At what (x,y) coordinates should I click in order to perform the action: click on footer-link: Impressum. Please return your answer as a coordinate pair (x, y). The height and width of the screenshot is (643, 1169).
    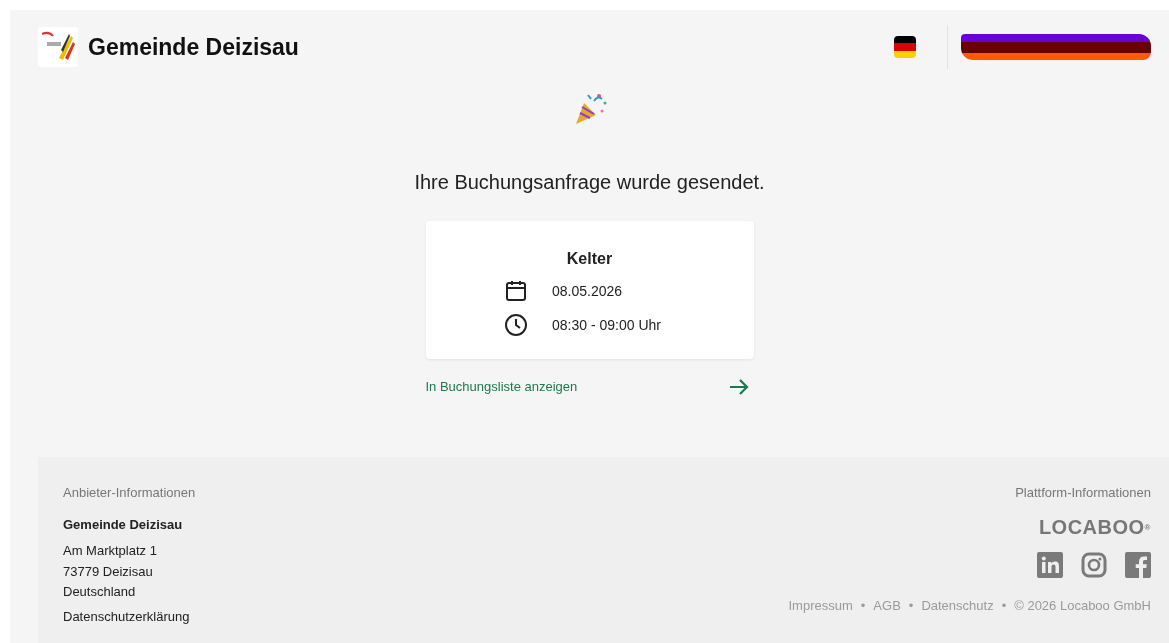
    Looking at the image, I should click on (820, 605).